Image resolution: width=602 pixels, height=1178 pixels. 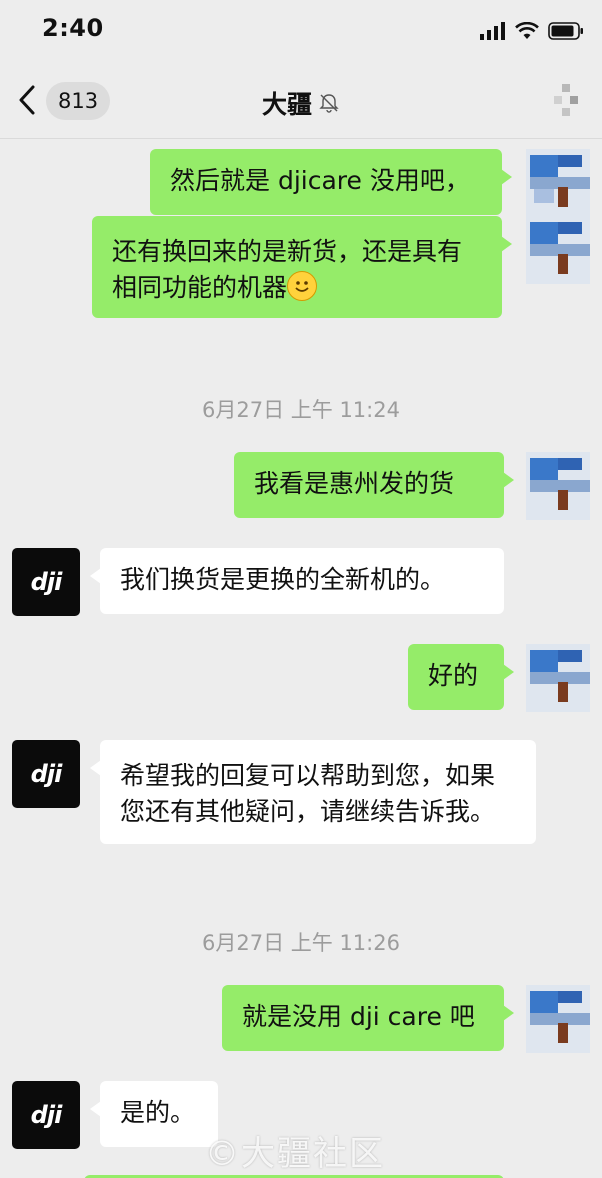 I want to click on outgoing-message: 好的, so click(x=461, y=677).